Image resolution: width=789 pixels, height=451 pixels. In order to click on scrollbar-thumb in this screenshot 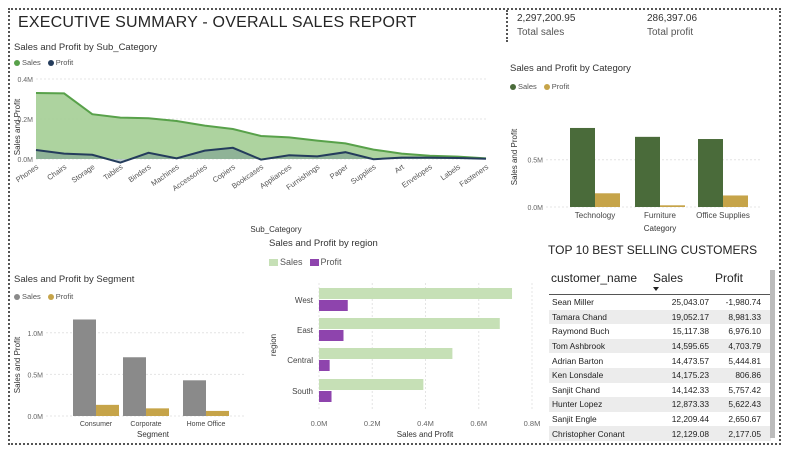, I will do `click(772, 354)`.